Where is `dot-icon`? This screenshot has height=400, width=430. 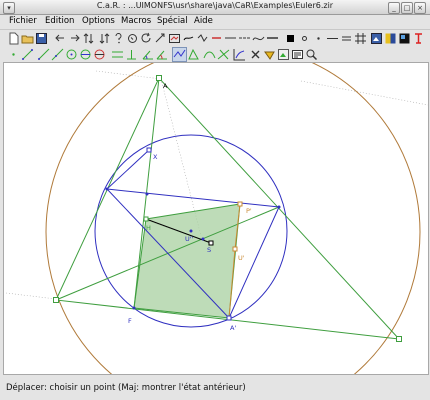 dot-icon is located at coordinates (318, 38).